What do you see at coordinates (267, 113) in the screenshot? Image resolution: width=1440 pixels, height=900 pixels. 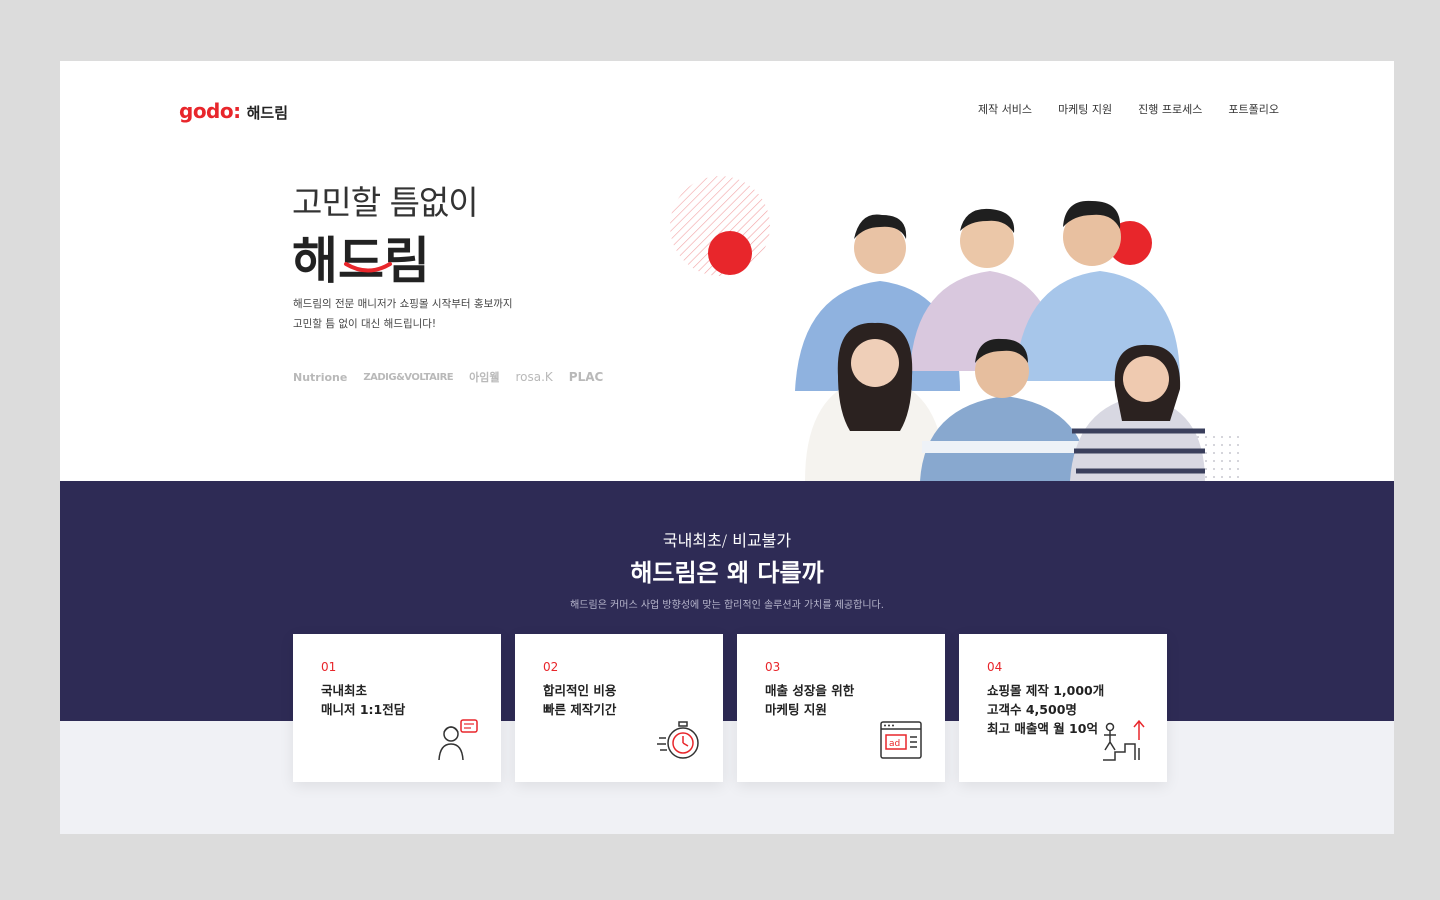 I see `logo-text: 해드림` at bounding box center [267, 113].